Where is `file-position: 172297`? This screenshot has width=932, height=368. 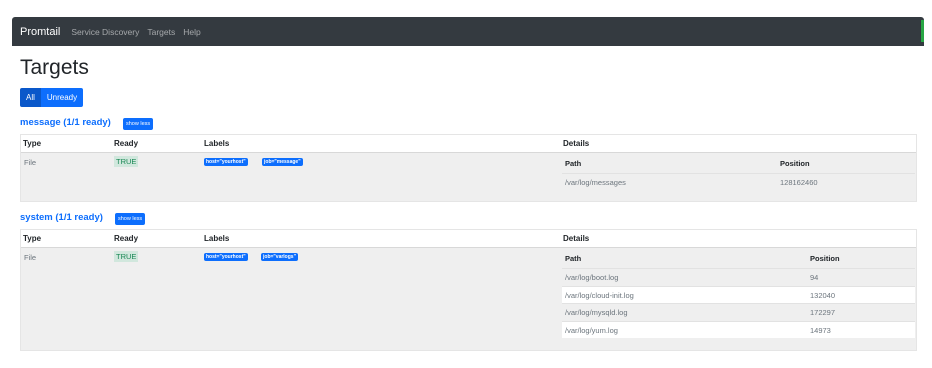
file-position: 172297 is located at coordinates (823, 312).